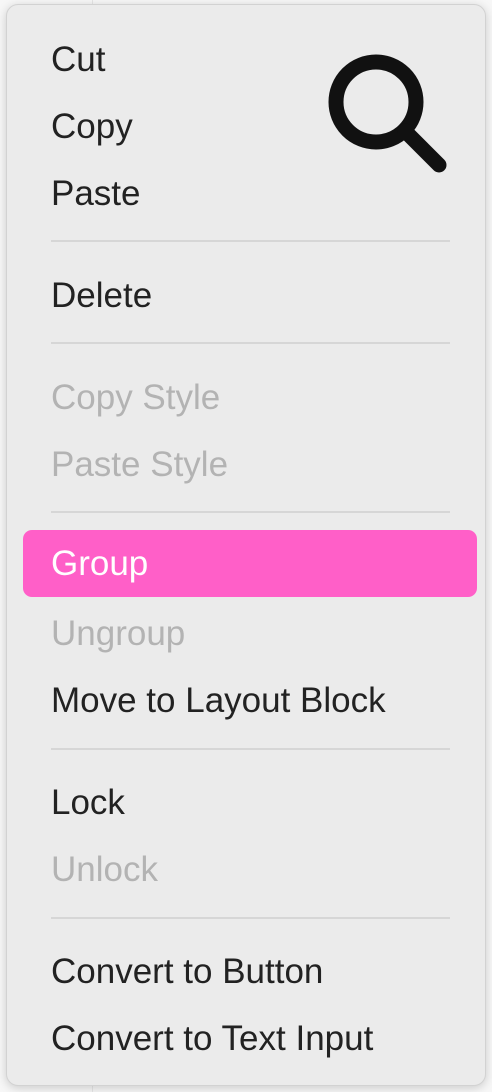 The height and width of the screenshot is (1092, 492). What do you see at coordinates (136, 397) in the screenshot?
I see `menu-item-copy-style: Copy Style` at bounding box center [136, 397].